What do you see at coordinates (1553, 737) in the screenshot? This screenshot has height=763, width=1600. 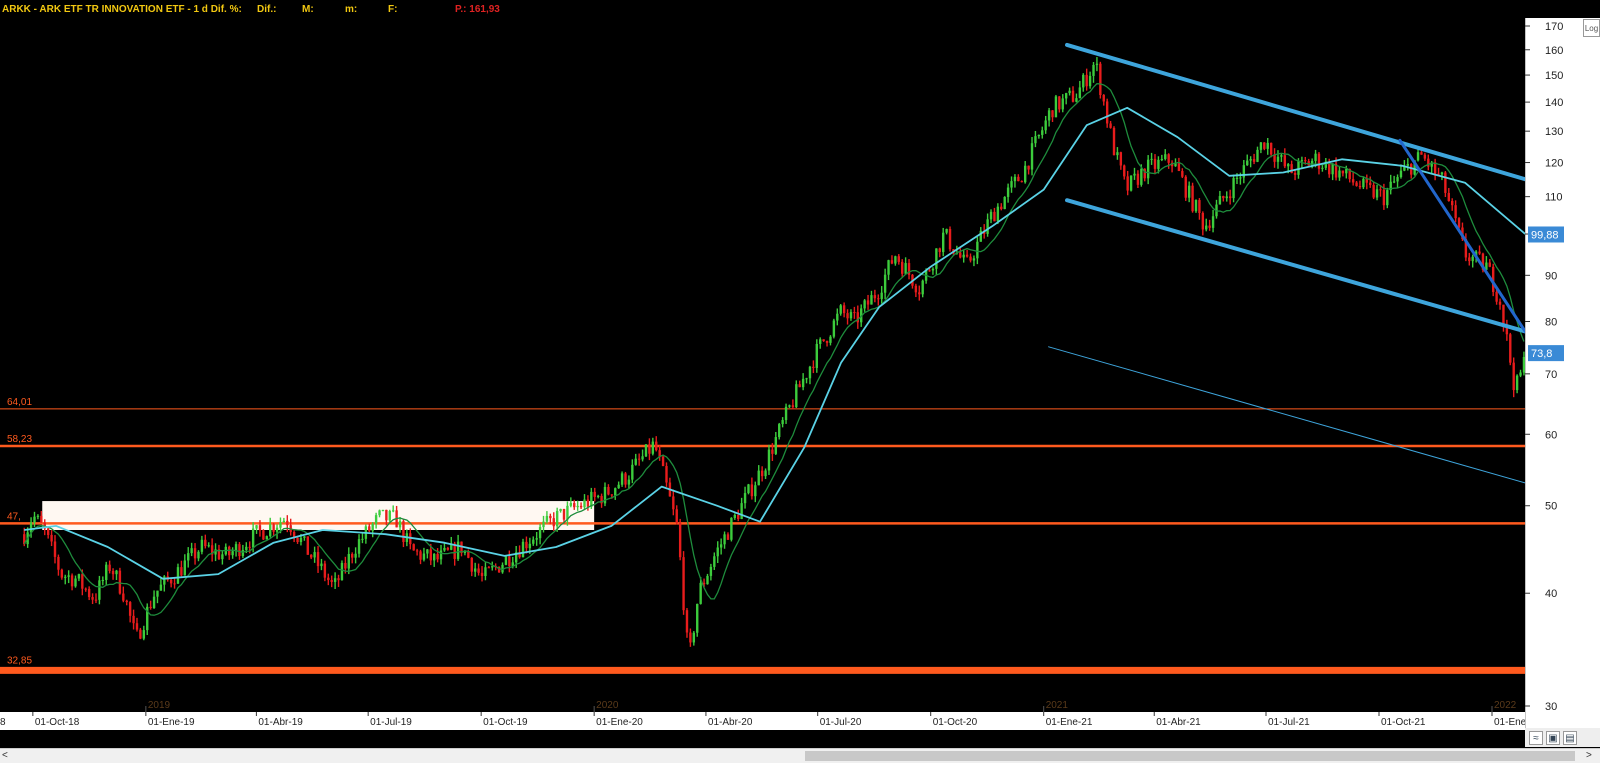 I see `save-icon: ▣` at bounding box center [1553, 737].